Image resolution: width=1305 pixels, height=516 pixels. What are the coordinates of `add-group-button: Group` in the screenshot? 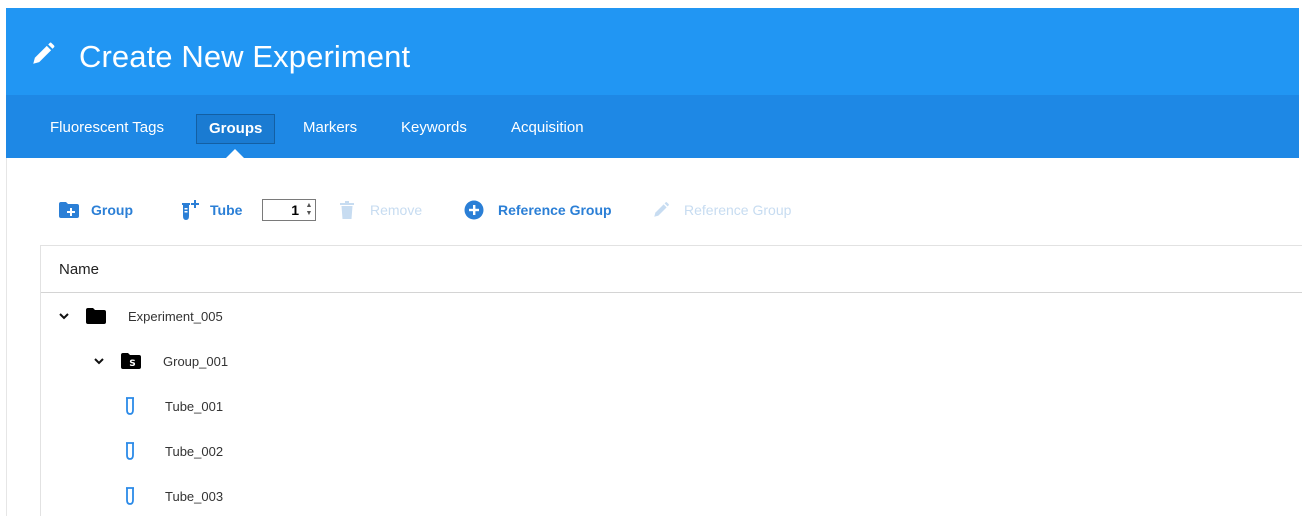 It's located at (96, 210).